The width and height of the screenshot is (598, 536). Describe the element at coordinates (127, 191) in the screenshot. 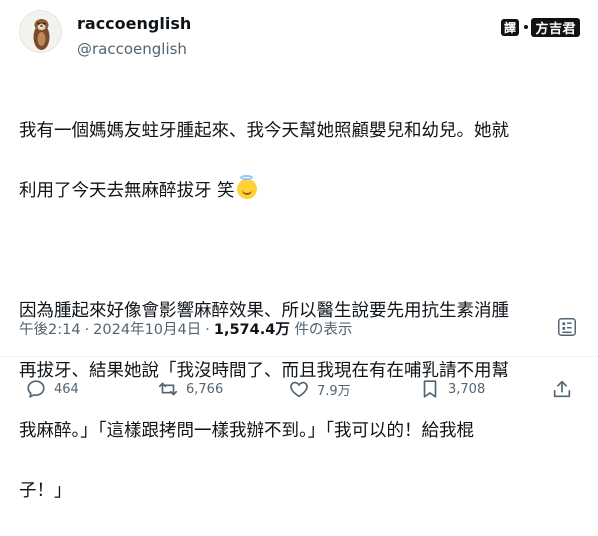

I see `tweet-line-text: 利用了今天去無麻醉拔牙 笑` at that location.